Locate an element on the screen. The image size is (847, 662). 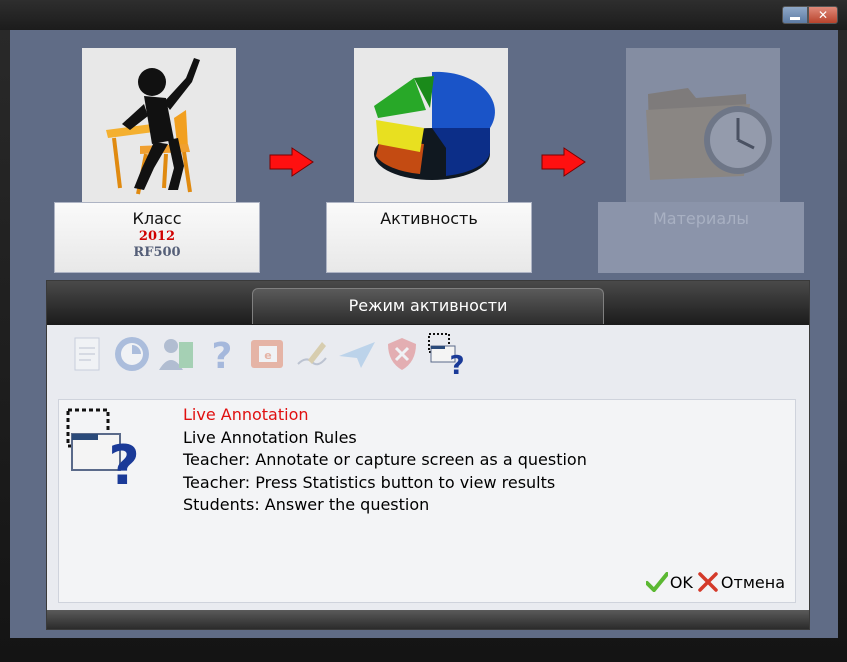
minimize-button is located at coordinates (795, 15).